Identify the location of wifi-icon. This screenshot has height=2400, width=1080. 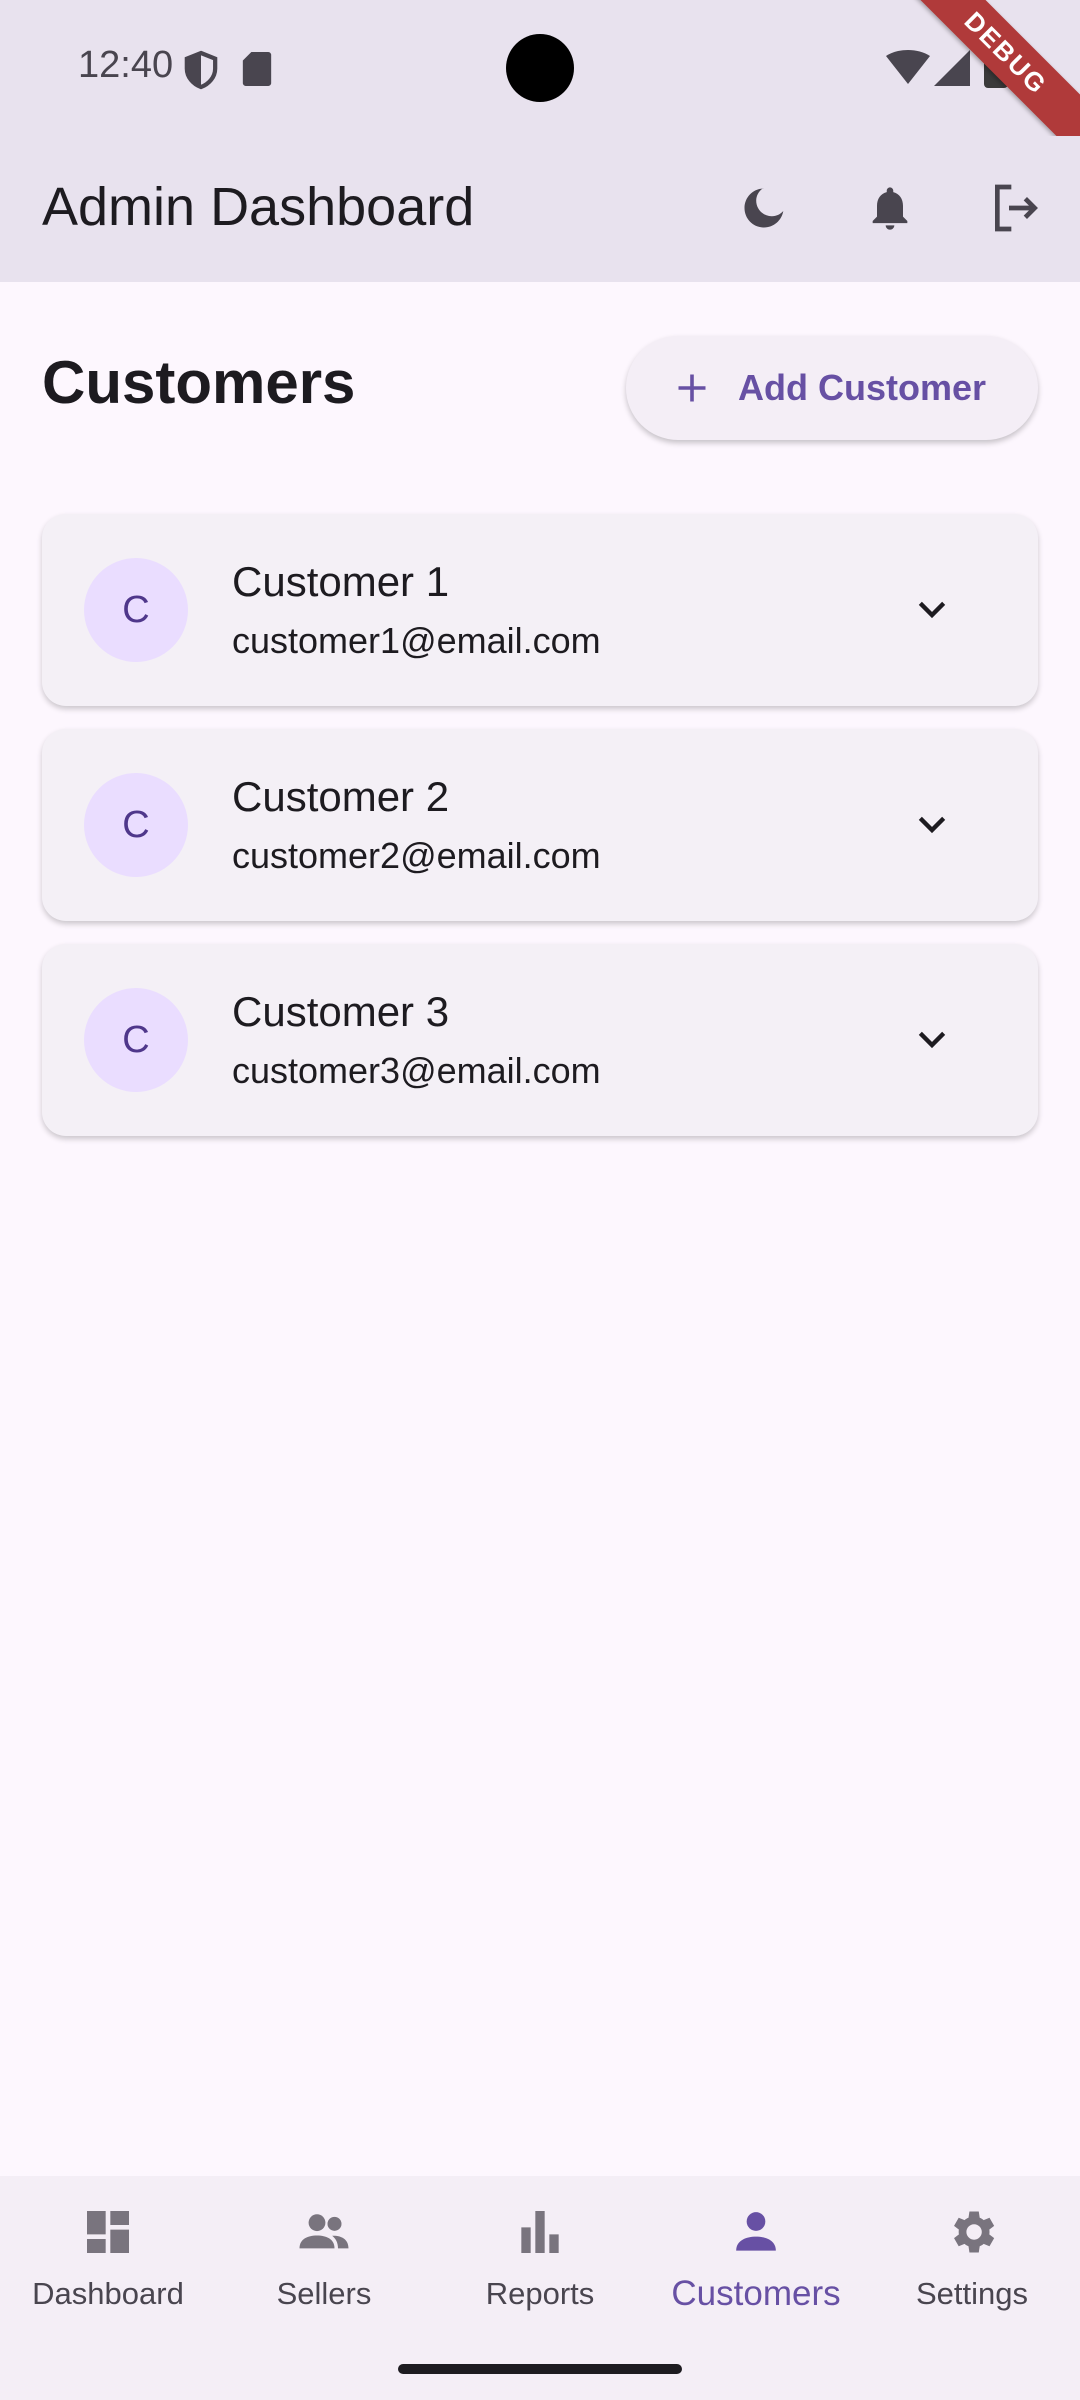
(908, 67).